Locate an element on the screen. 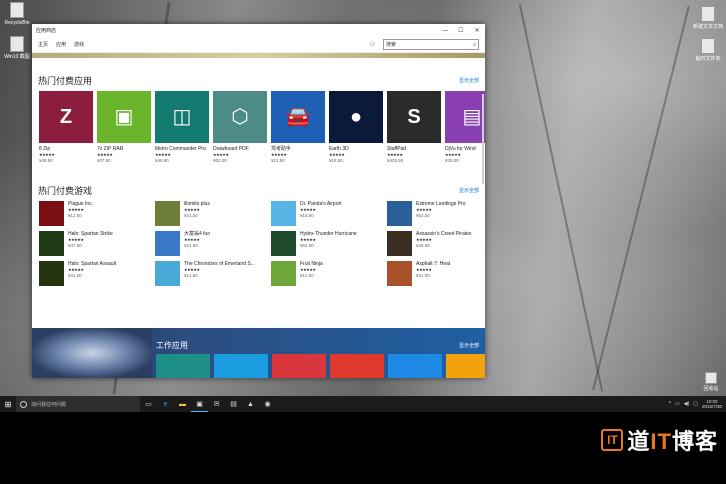 This screenshot has height=484, width=726. notification-icon: ▢ is located at coordinates (695, 404).